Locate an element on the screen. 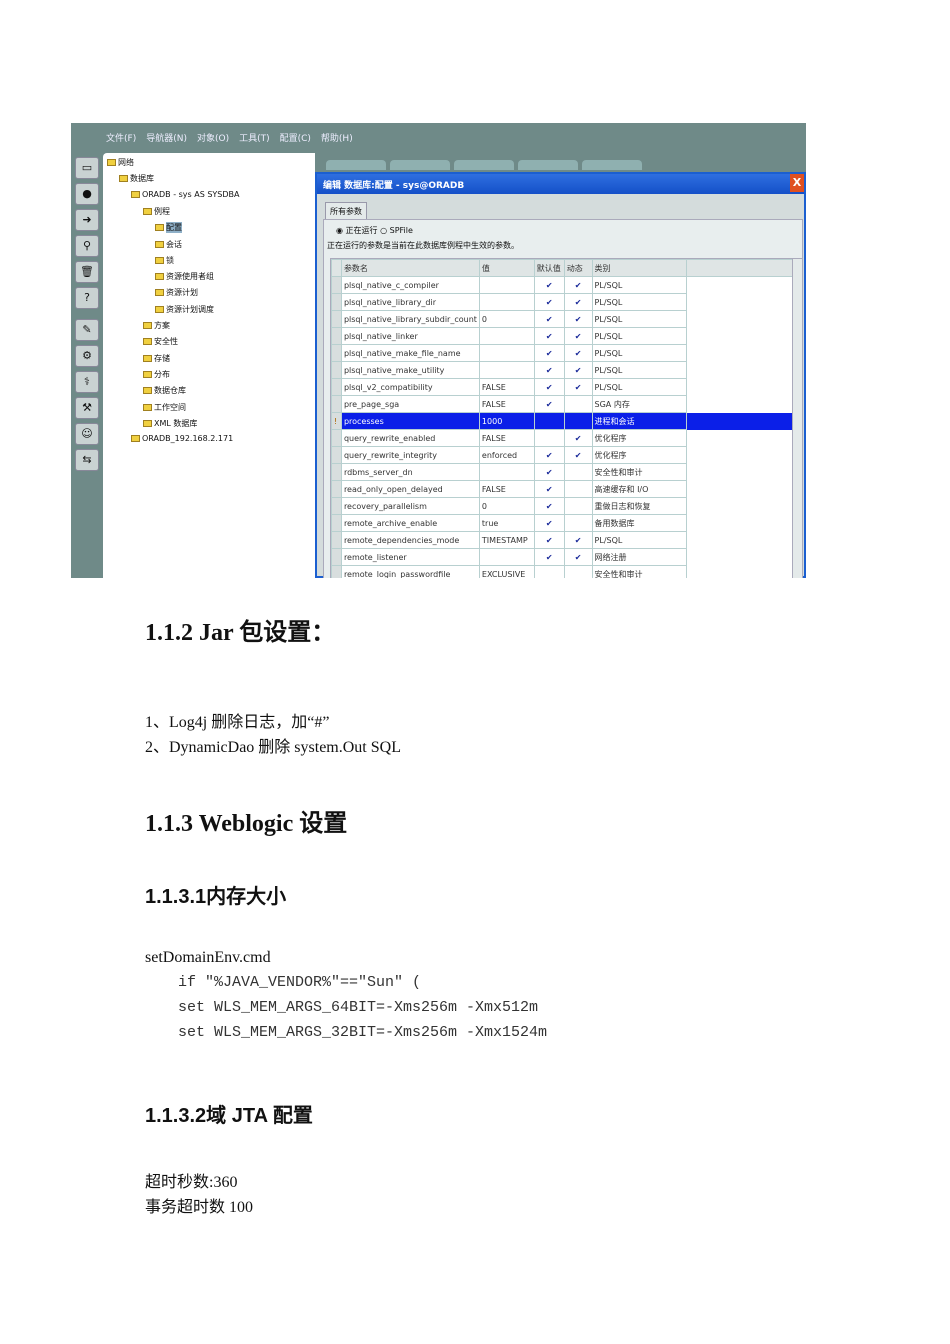 This screenshot has height=1344, width=950. arrow-icon: ➜ is located at coordinates (87, 220).